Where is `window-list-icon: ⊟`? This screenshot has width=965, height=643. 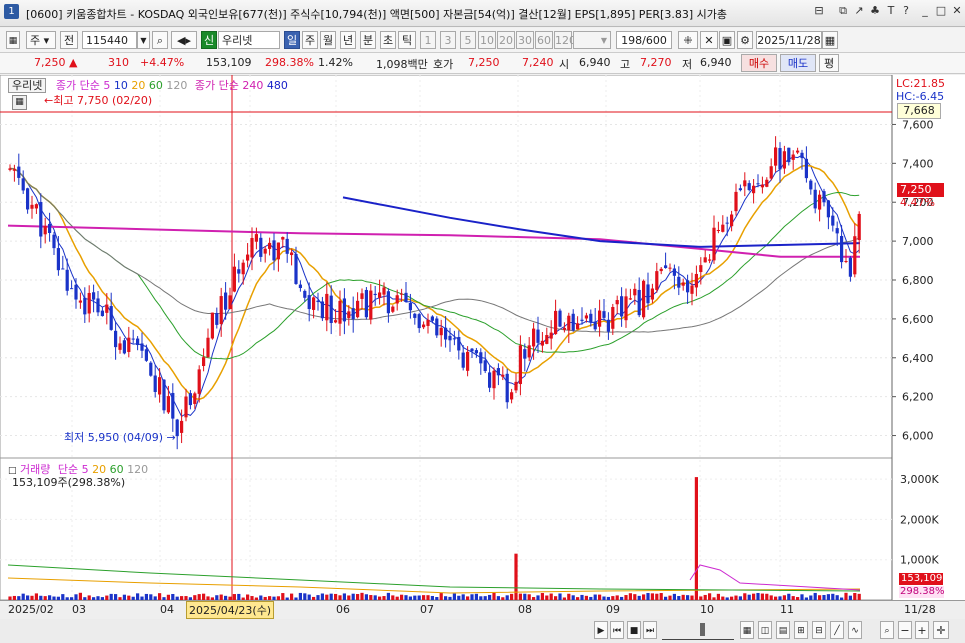 window-list-icon: ⊟ is located at coordinates (819, 11).